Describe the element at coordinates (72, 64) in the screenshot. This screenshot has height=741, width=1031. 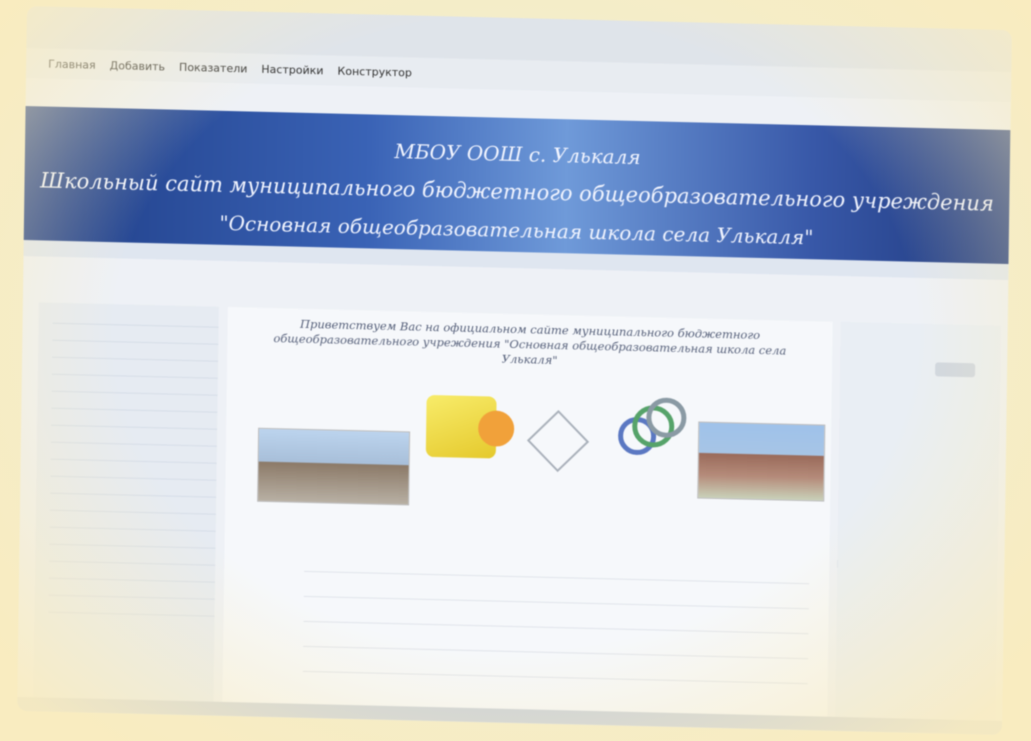
I see `menu-item-home: Главная` at that location.